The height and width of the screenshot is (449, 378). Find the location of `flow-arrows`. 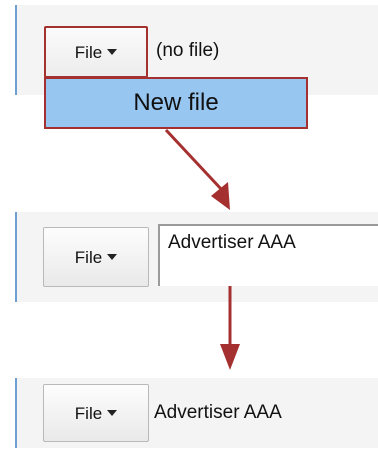

flow-arrows is located at coordinates (202, 249).